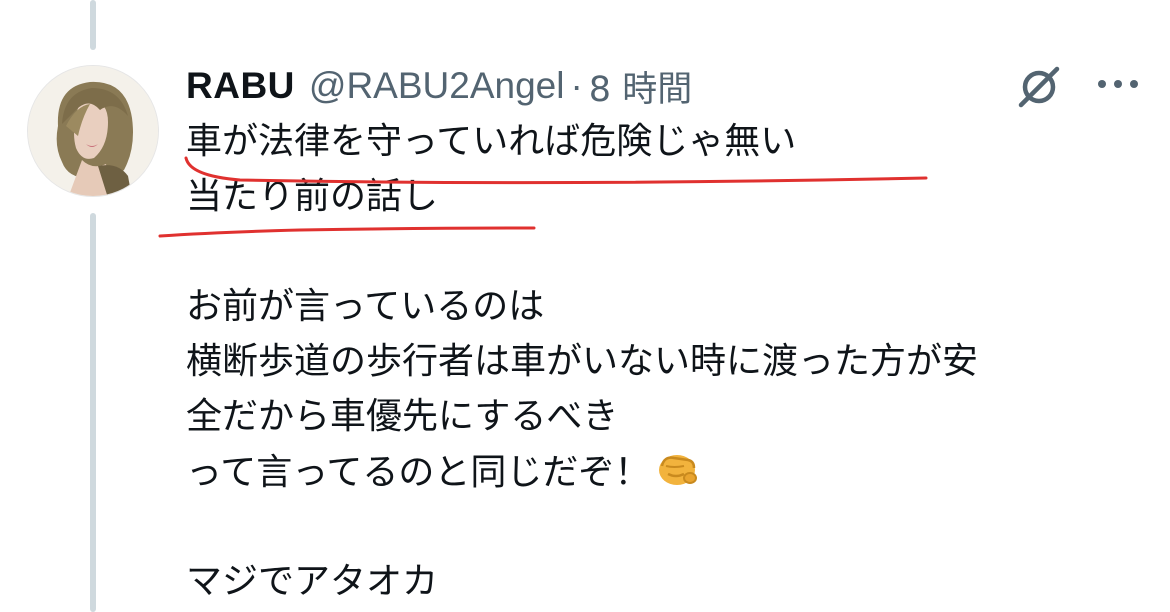 This screenshot has height=612, width=1170. What do you see at coordinates (240, 86) in the screenshot?
I see `display-name: RABU` at bounding box center [240, 86].